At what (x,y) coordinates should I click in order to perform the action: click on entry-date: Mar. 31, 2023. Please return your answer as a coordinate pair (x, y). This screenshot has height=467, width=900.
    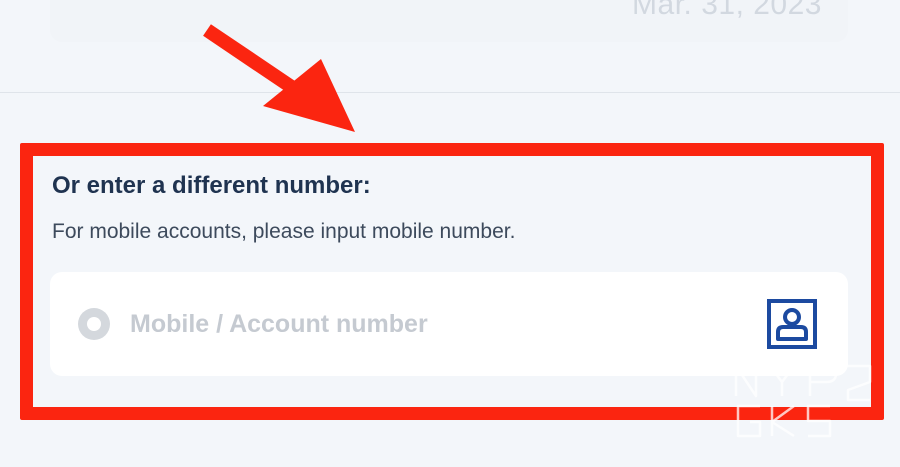
    Looking at the image, I should click on (727, 10).